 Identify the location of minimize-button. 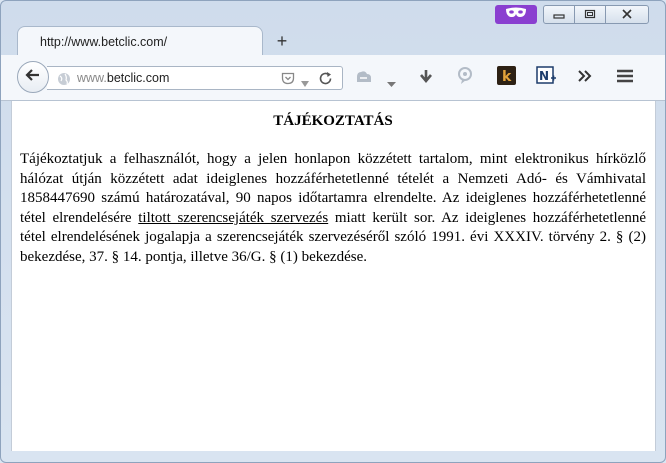
(559, 14).